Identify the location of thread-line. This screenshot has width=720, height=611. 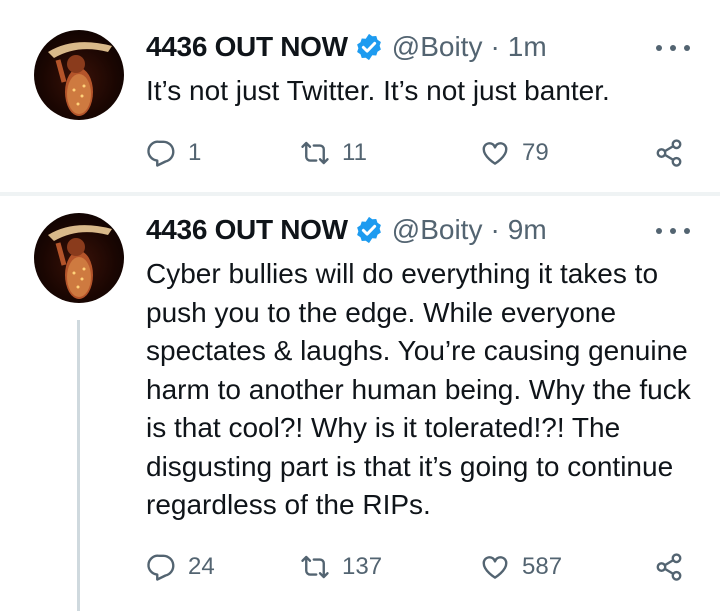
(78, 465).